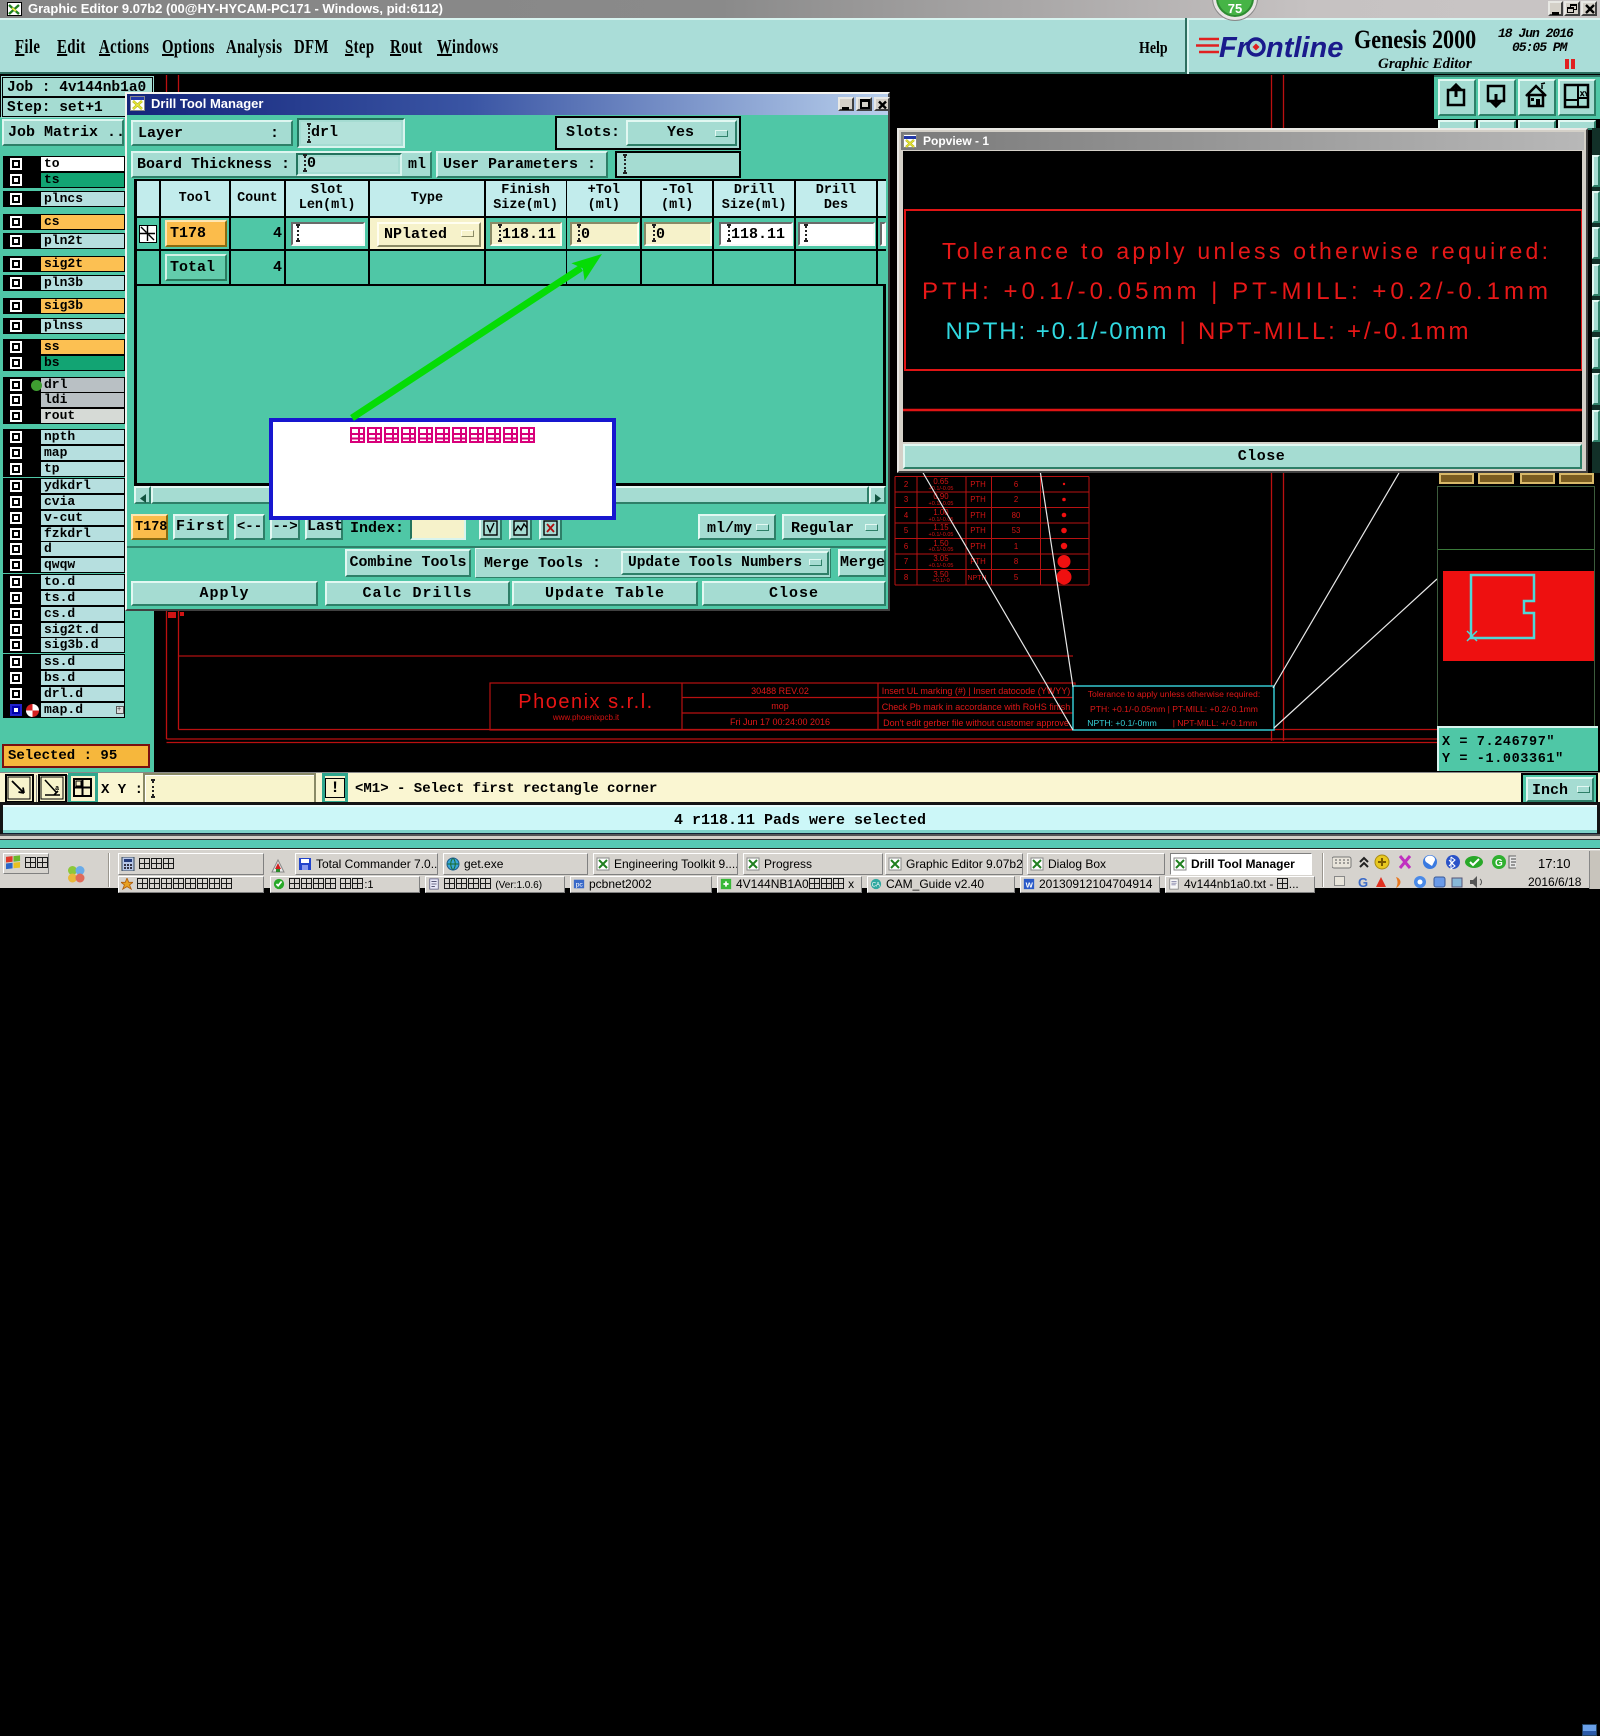 Image resolution: width=1600 pixels, height=1736 pixels. Describe the element at coordinates (586, 702) in the screenshot. I see `svg-text: Phoenix s.r.l.` at that location.